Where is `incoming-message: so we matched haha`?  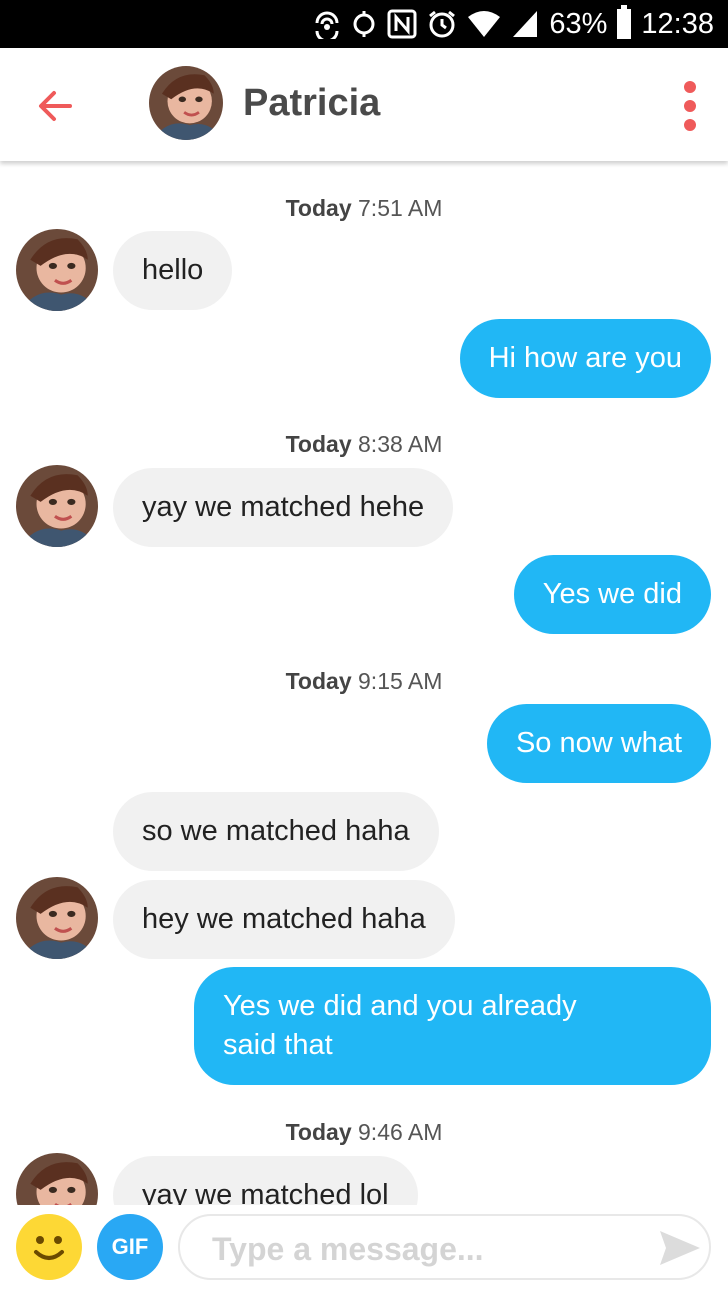 incoming-message: so we matched haha is located at coordinates (276, 831).